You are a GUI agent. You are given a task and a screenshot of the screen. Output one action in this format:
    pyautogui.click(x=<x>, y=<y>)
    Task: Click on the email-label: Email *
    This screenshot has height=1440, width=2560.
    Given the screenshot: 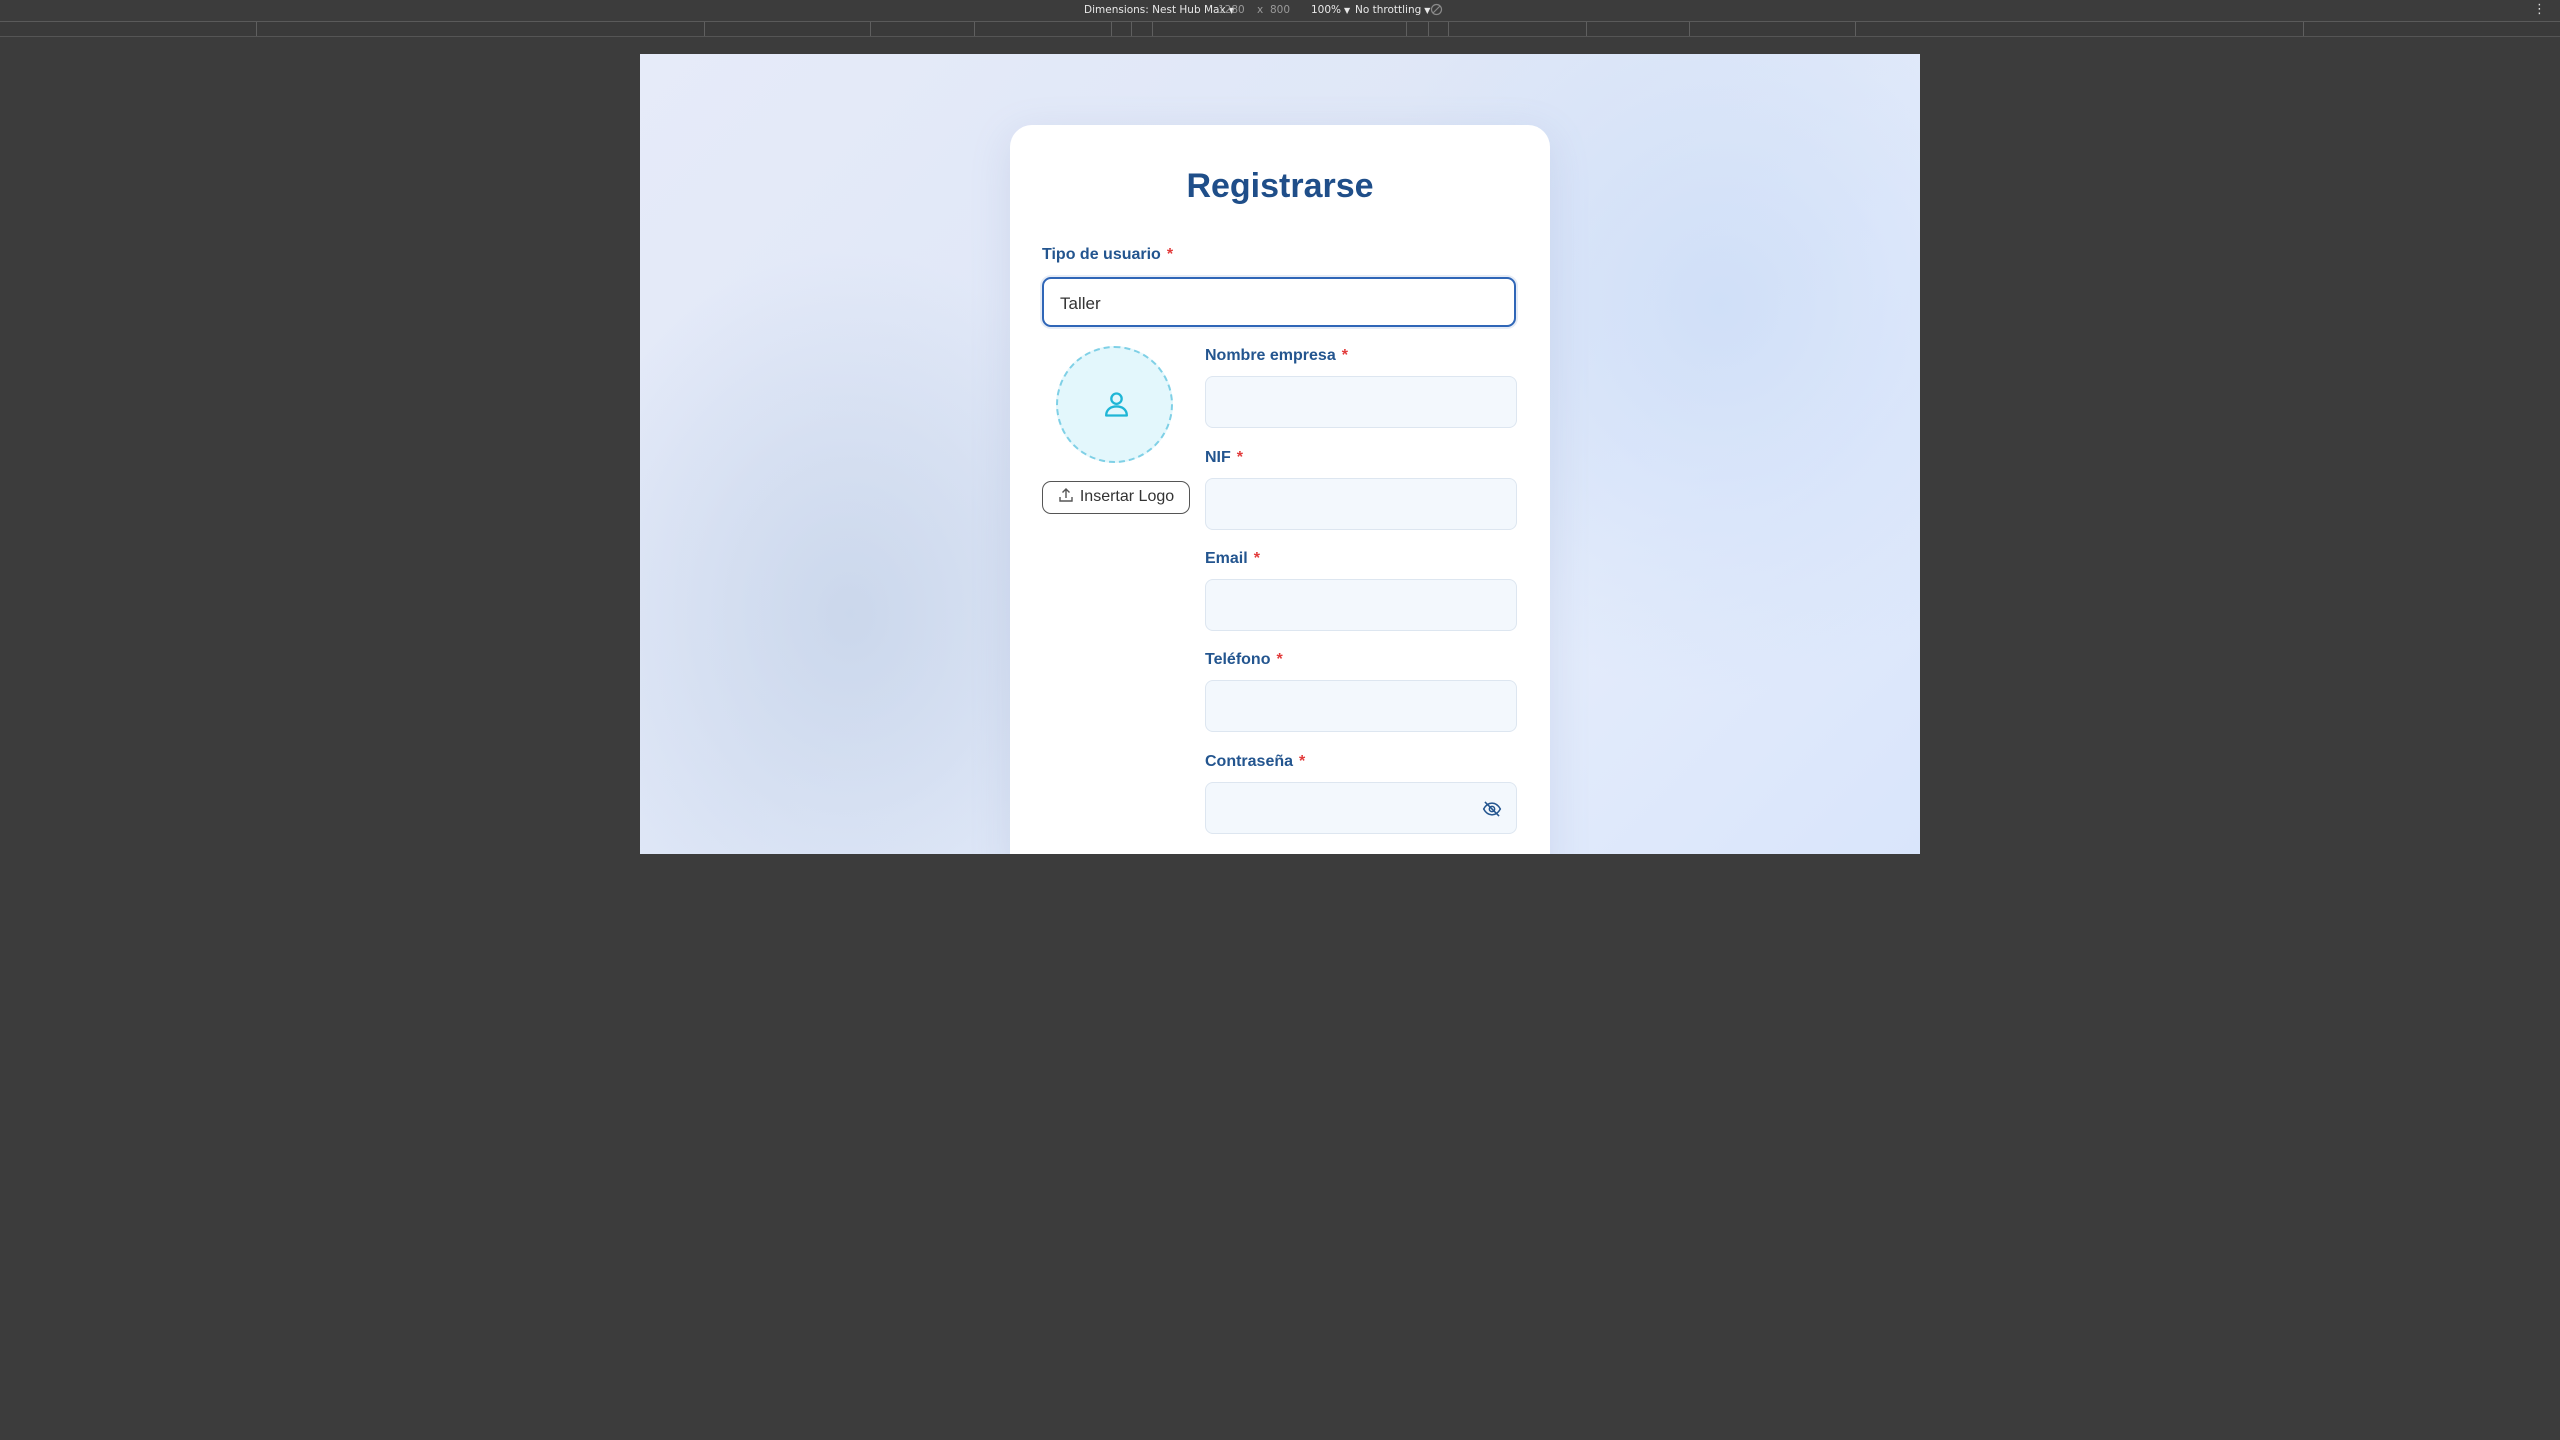 What is the action you would take?
    pyautogui.click(x=1232, y=559)
    